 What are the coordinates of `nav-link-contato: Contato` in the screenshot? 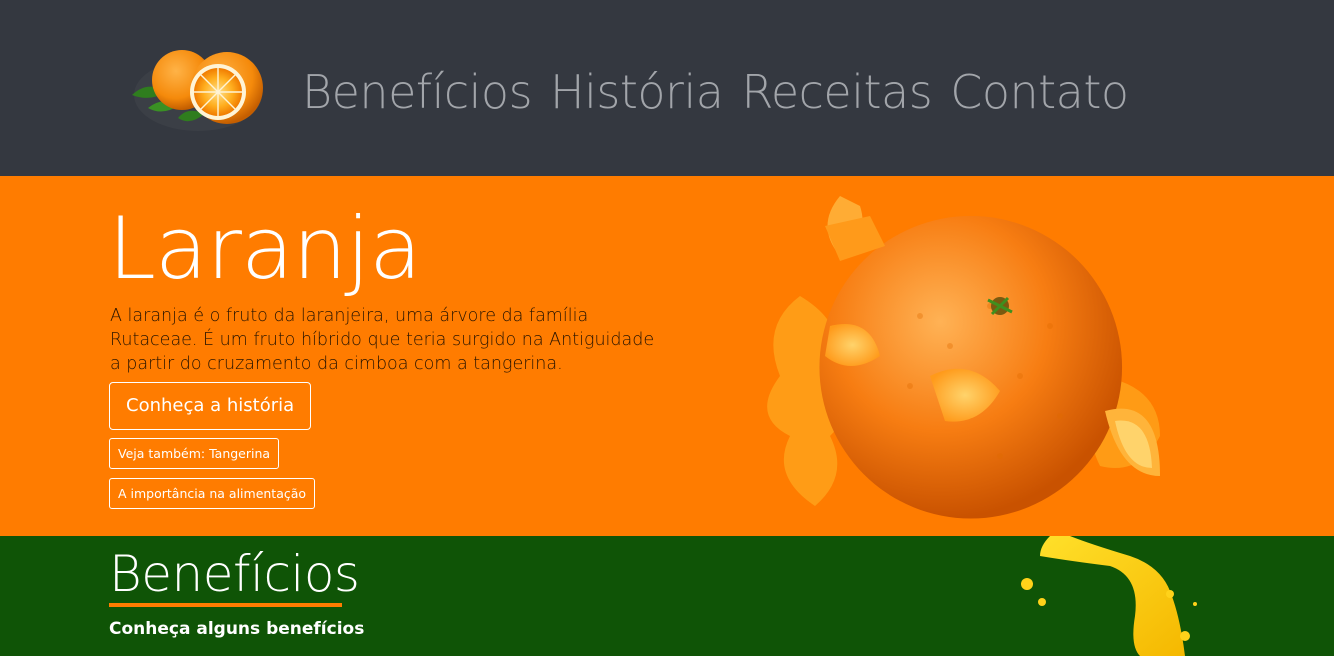 It's located at (1039, 92).